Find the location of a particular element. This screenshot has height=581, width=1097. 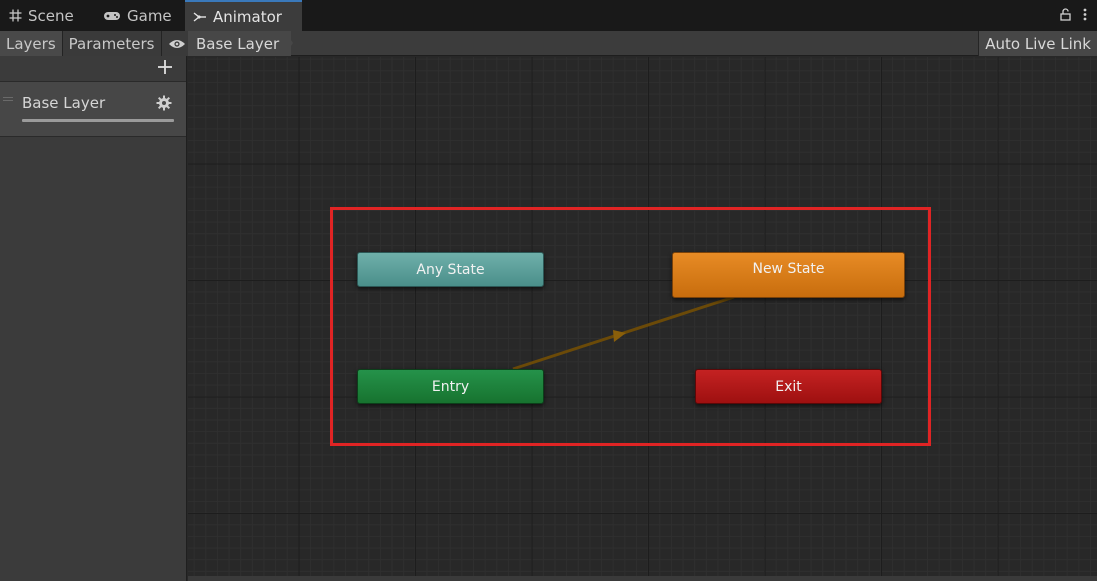

animator-icon is located at coordinates (200, 17).